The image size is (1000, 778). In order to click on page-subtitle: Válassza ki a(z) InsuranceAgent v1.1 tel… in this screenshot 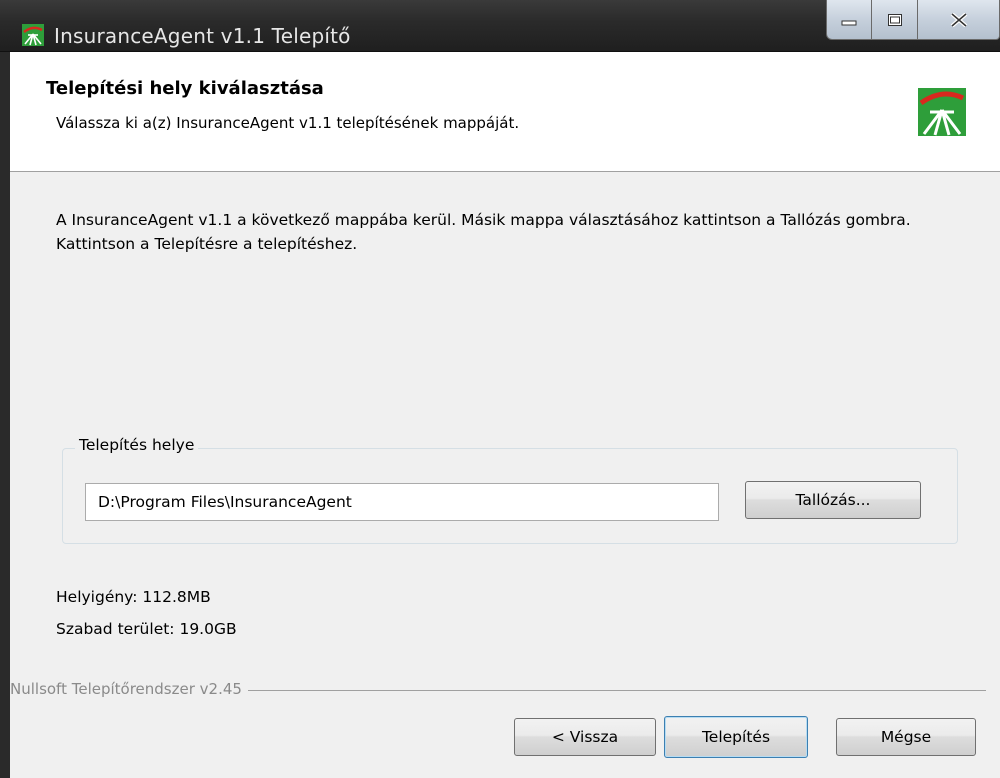, I will do `click(288, 123)`.